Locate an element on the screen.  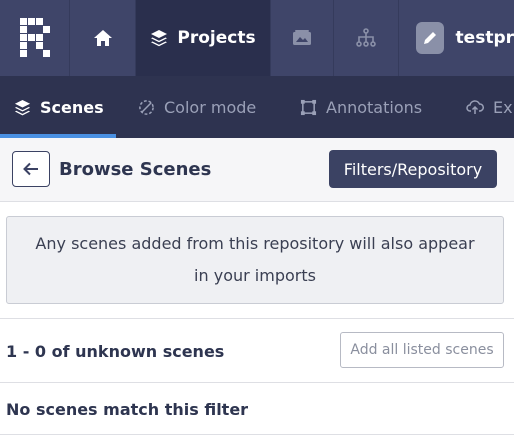
add-all-scenes-button: Add all listed scenes is located at coordinates (422, 350).